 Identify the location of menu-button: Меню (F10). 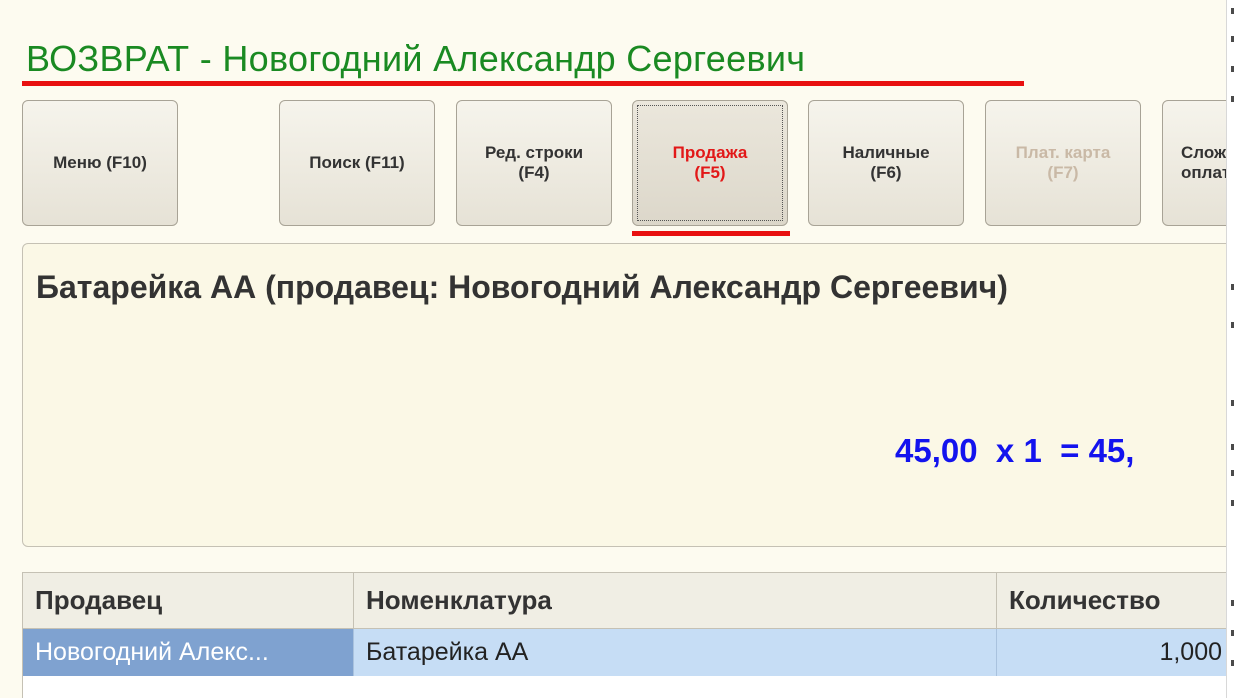
(100, 163).